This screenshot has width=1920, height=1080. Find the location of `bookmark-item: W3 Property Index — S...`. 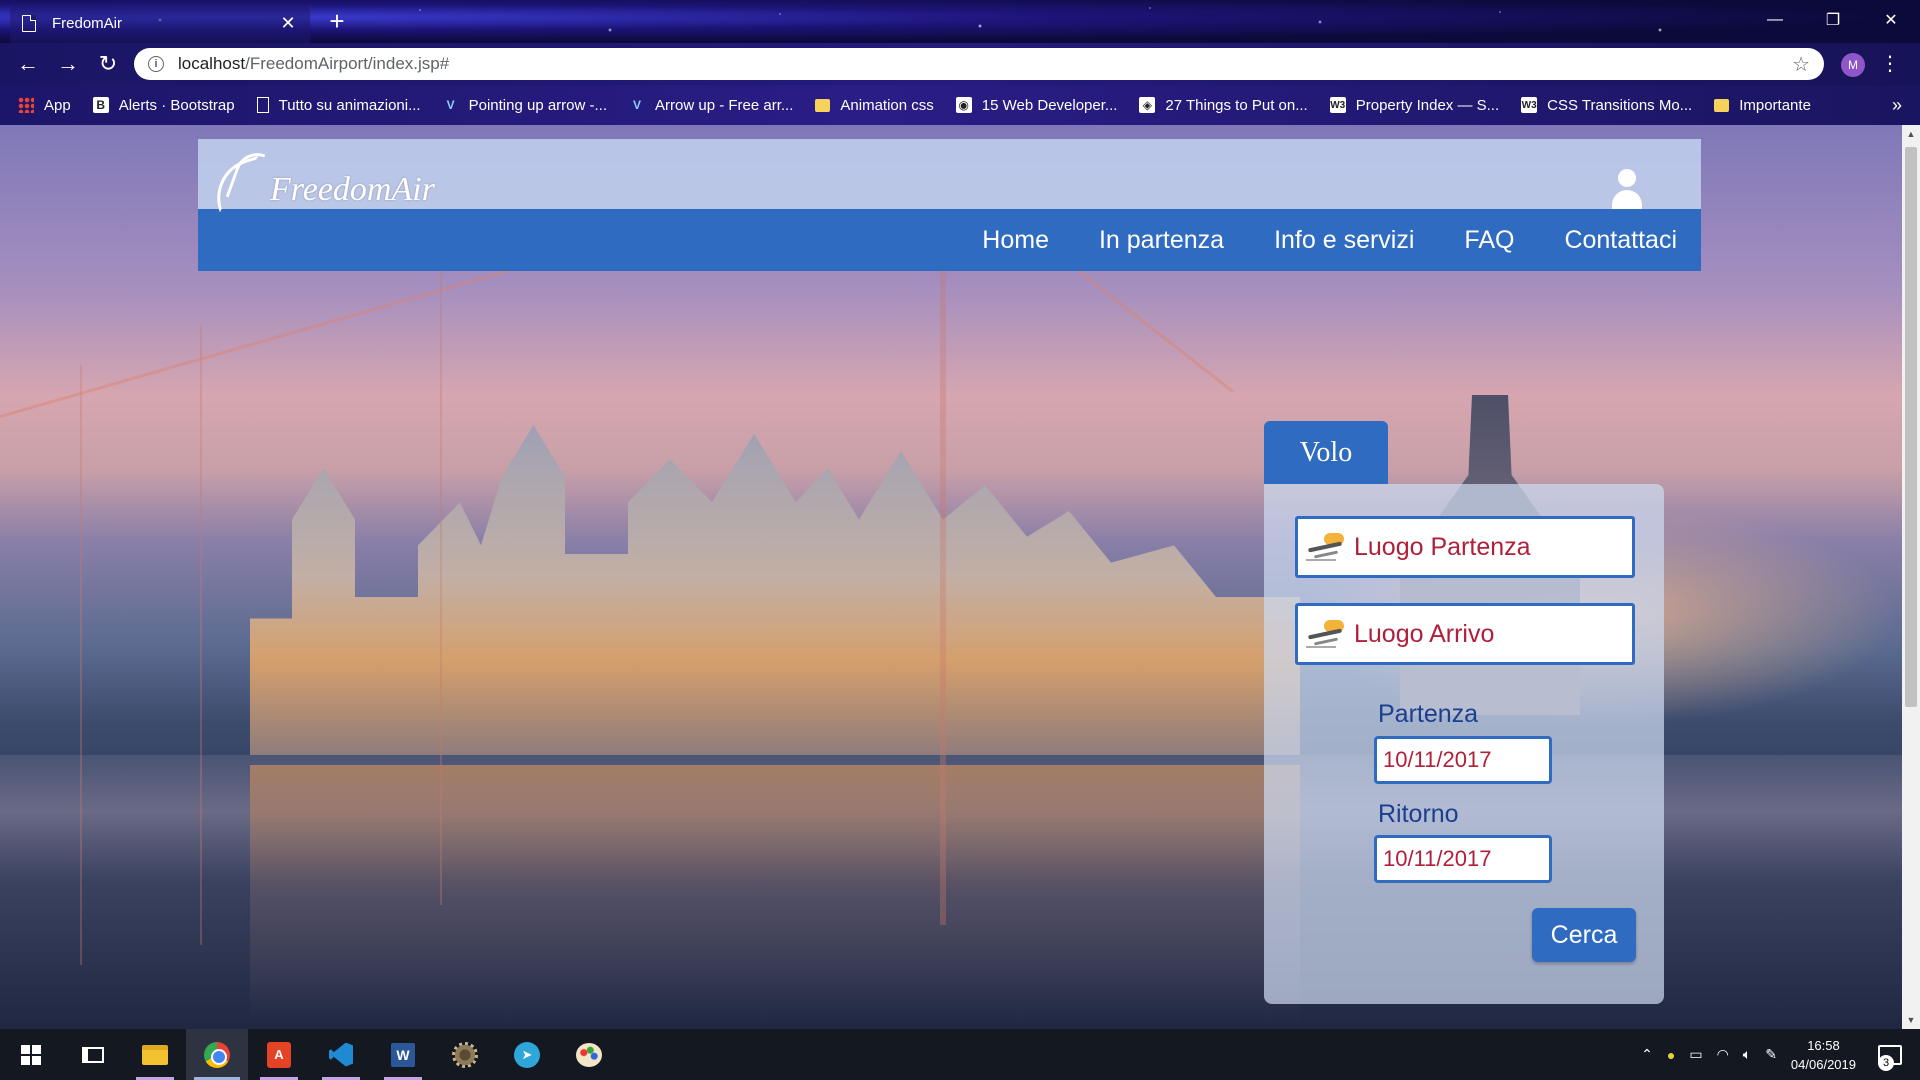

bookmark-item: W3 Property Index — S... is located at coordinates (1414, 105).